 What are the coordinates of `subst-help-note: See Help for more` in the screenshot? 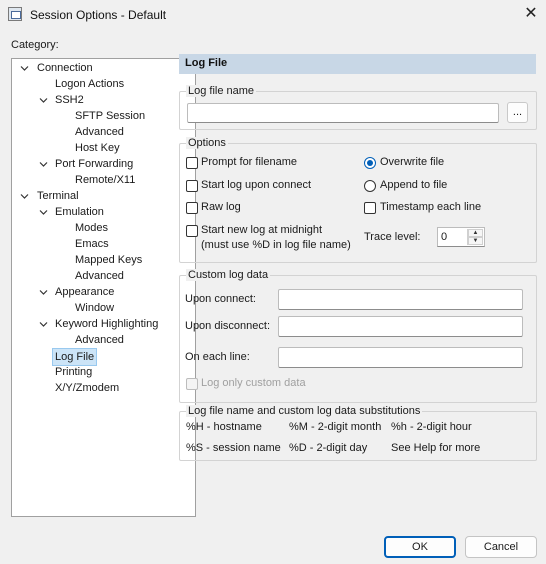 It's located at (436, 448).